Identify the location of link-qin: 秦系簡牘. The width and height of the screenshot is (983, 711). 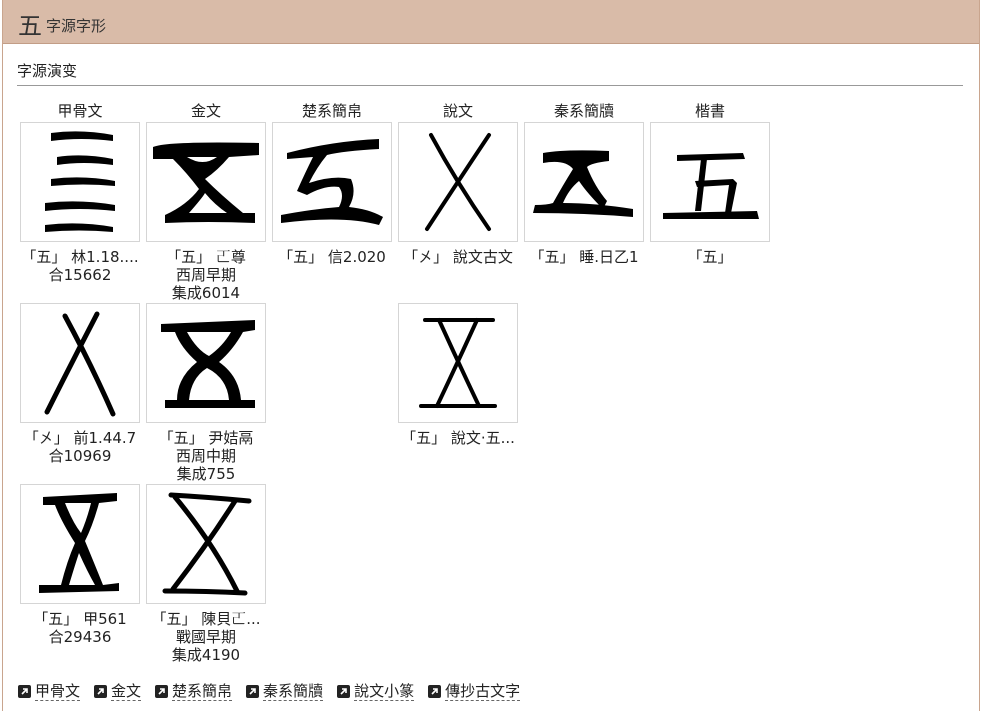
(285, 691).